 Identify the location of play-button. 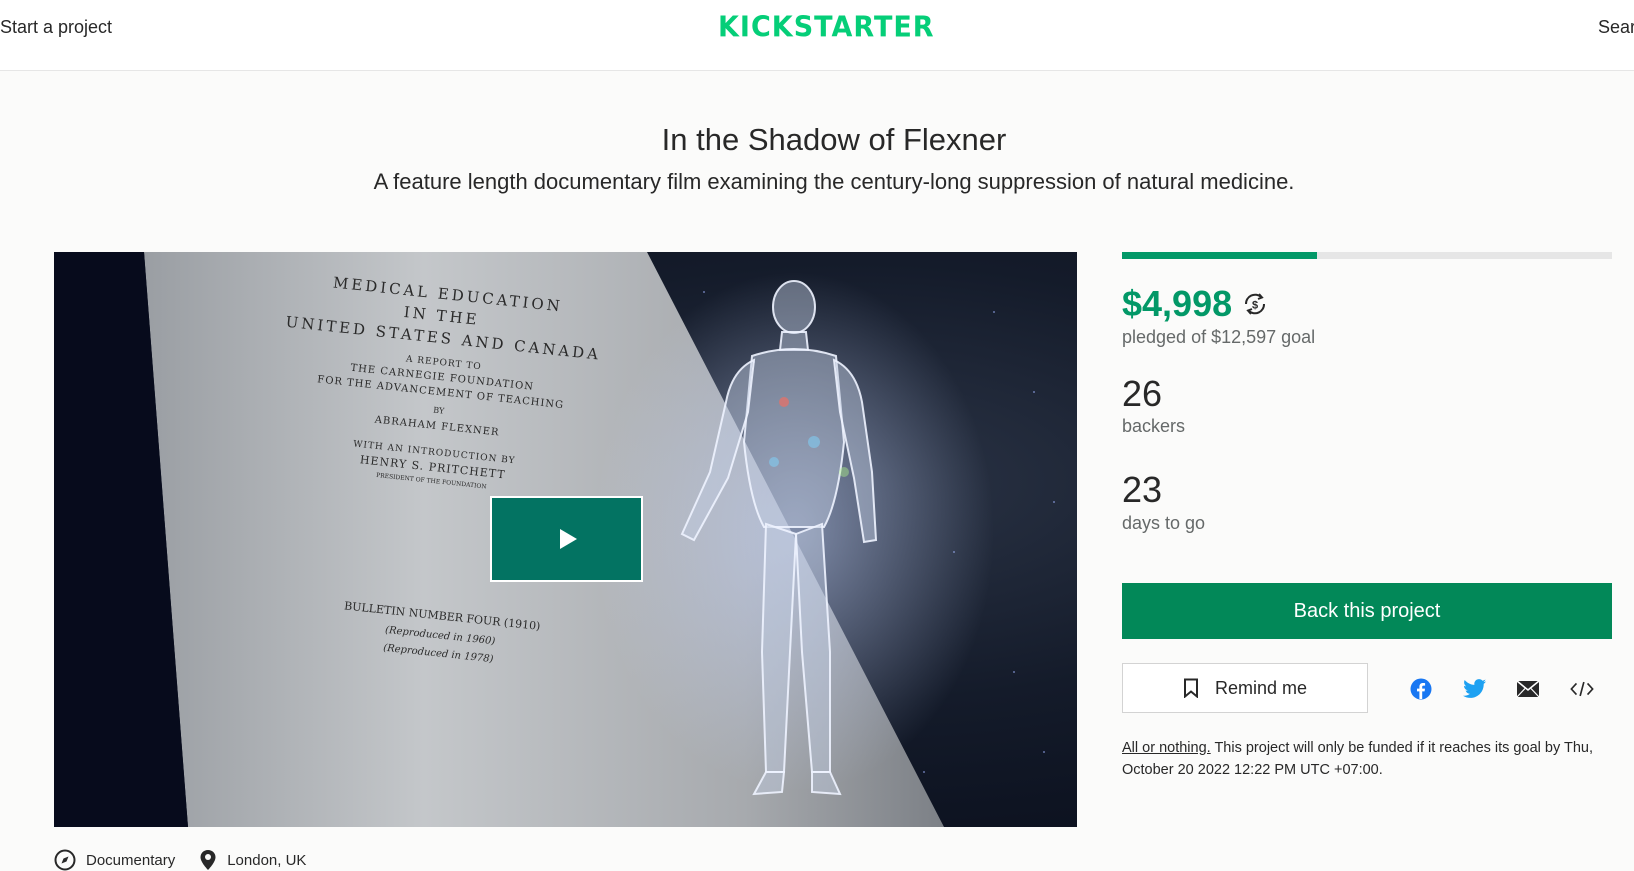
(566, 539).